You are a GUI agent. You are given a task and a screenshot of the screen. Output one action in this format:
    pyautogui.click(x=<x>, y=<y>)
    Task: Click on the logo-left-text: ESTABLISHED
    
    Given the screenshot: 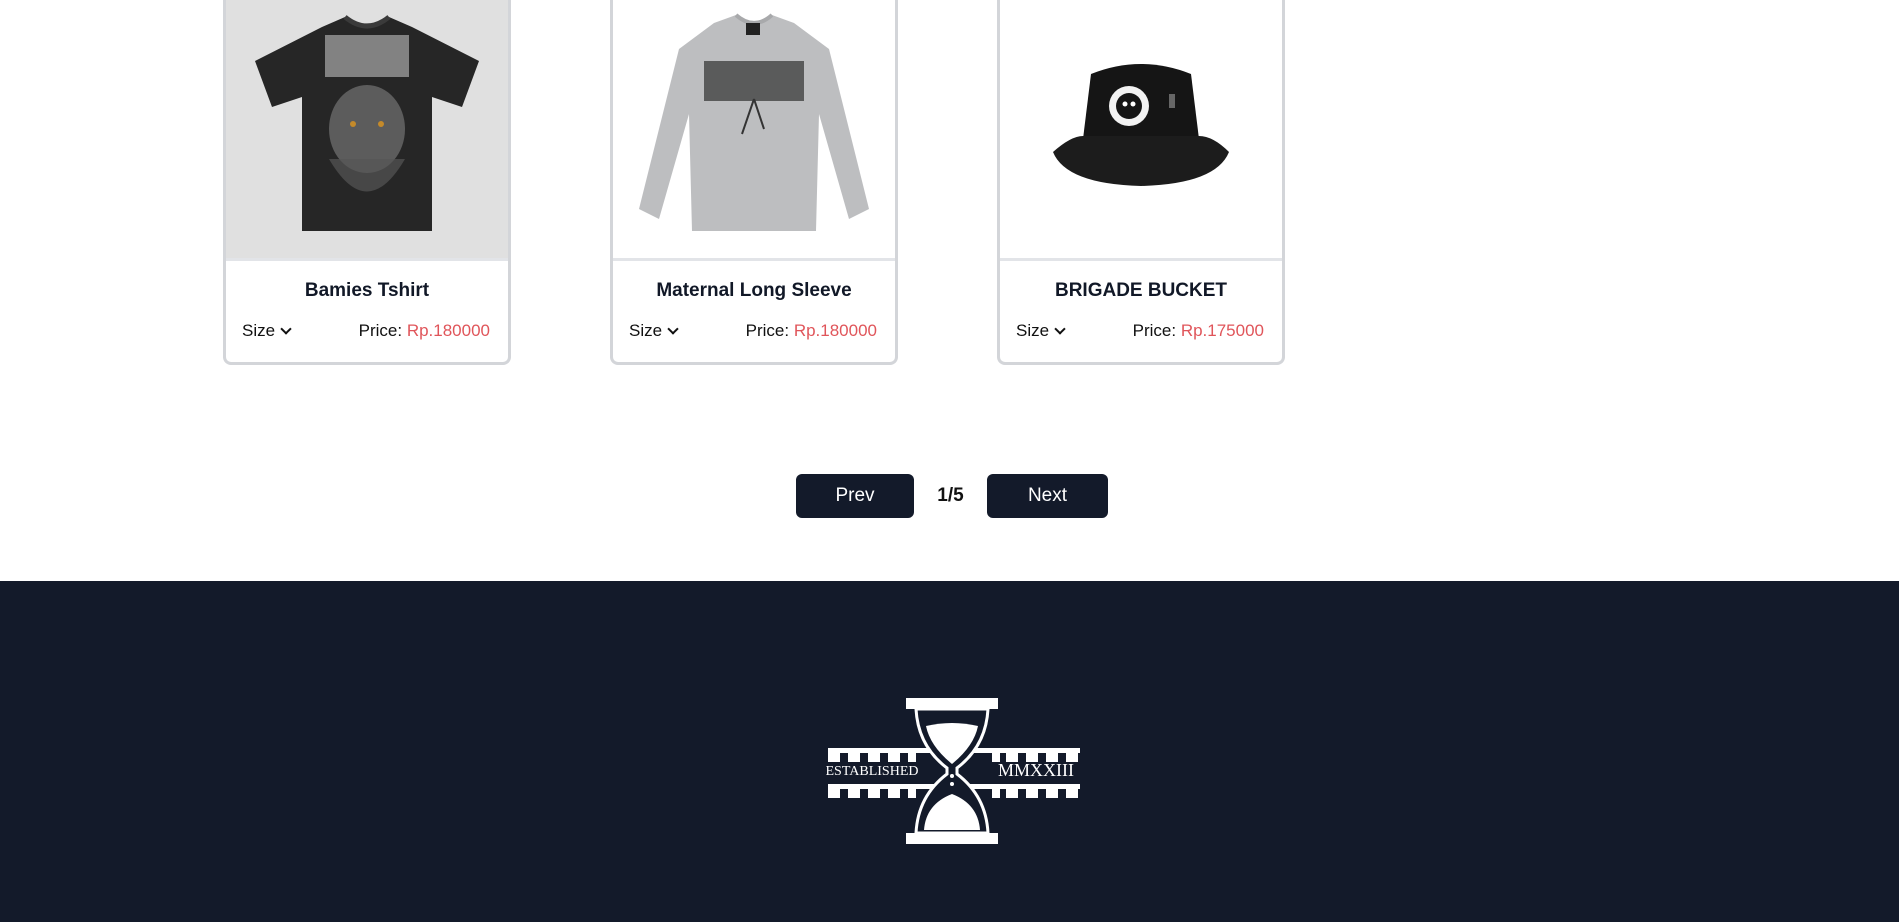 What is the action you would take?
    pyautogui.click(x=872, y=771)
    